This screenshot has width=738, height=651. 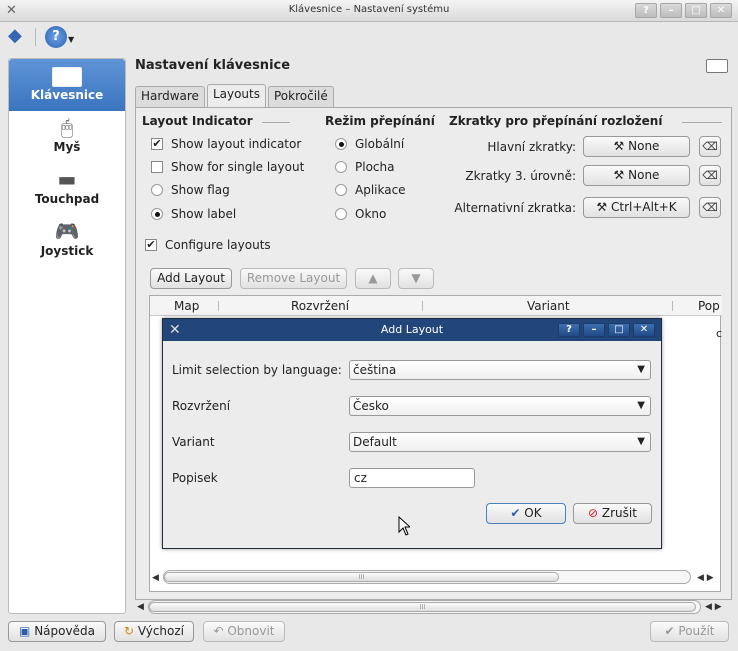 What do you see at coordinates (300, 96) in the screenshot?
I see `tab-advanced: Pokročilé` at bounding box center [300, 96].